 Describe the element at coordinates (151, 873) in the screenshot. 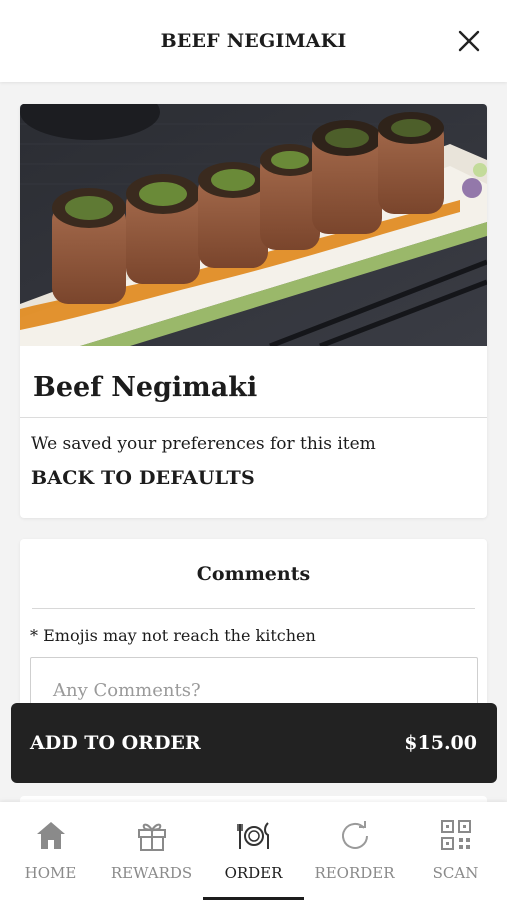

I see `tab-rewards-label: REWARDS` at that location.